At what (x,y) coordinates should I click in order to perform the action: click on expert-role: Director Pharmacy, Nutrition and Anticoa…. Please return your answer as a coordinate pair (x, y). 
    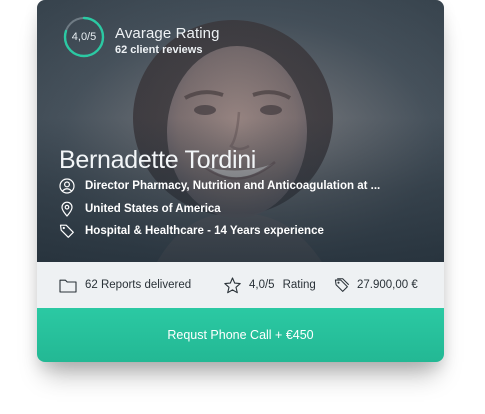
    Looking at the image, I should click on (233, 186).